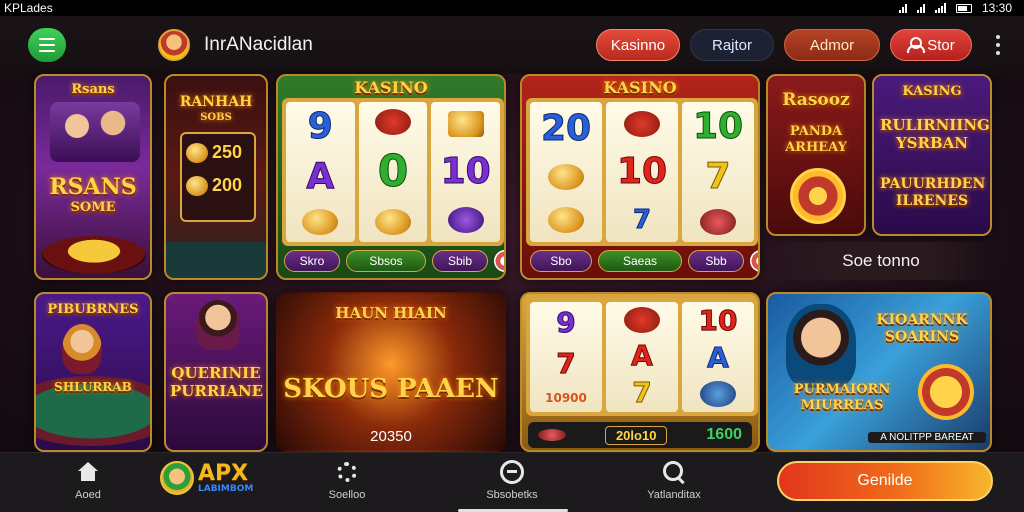 This screenshot has width=1024, height=512. I want to click on reel-symbol: A, so click(642, 355).